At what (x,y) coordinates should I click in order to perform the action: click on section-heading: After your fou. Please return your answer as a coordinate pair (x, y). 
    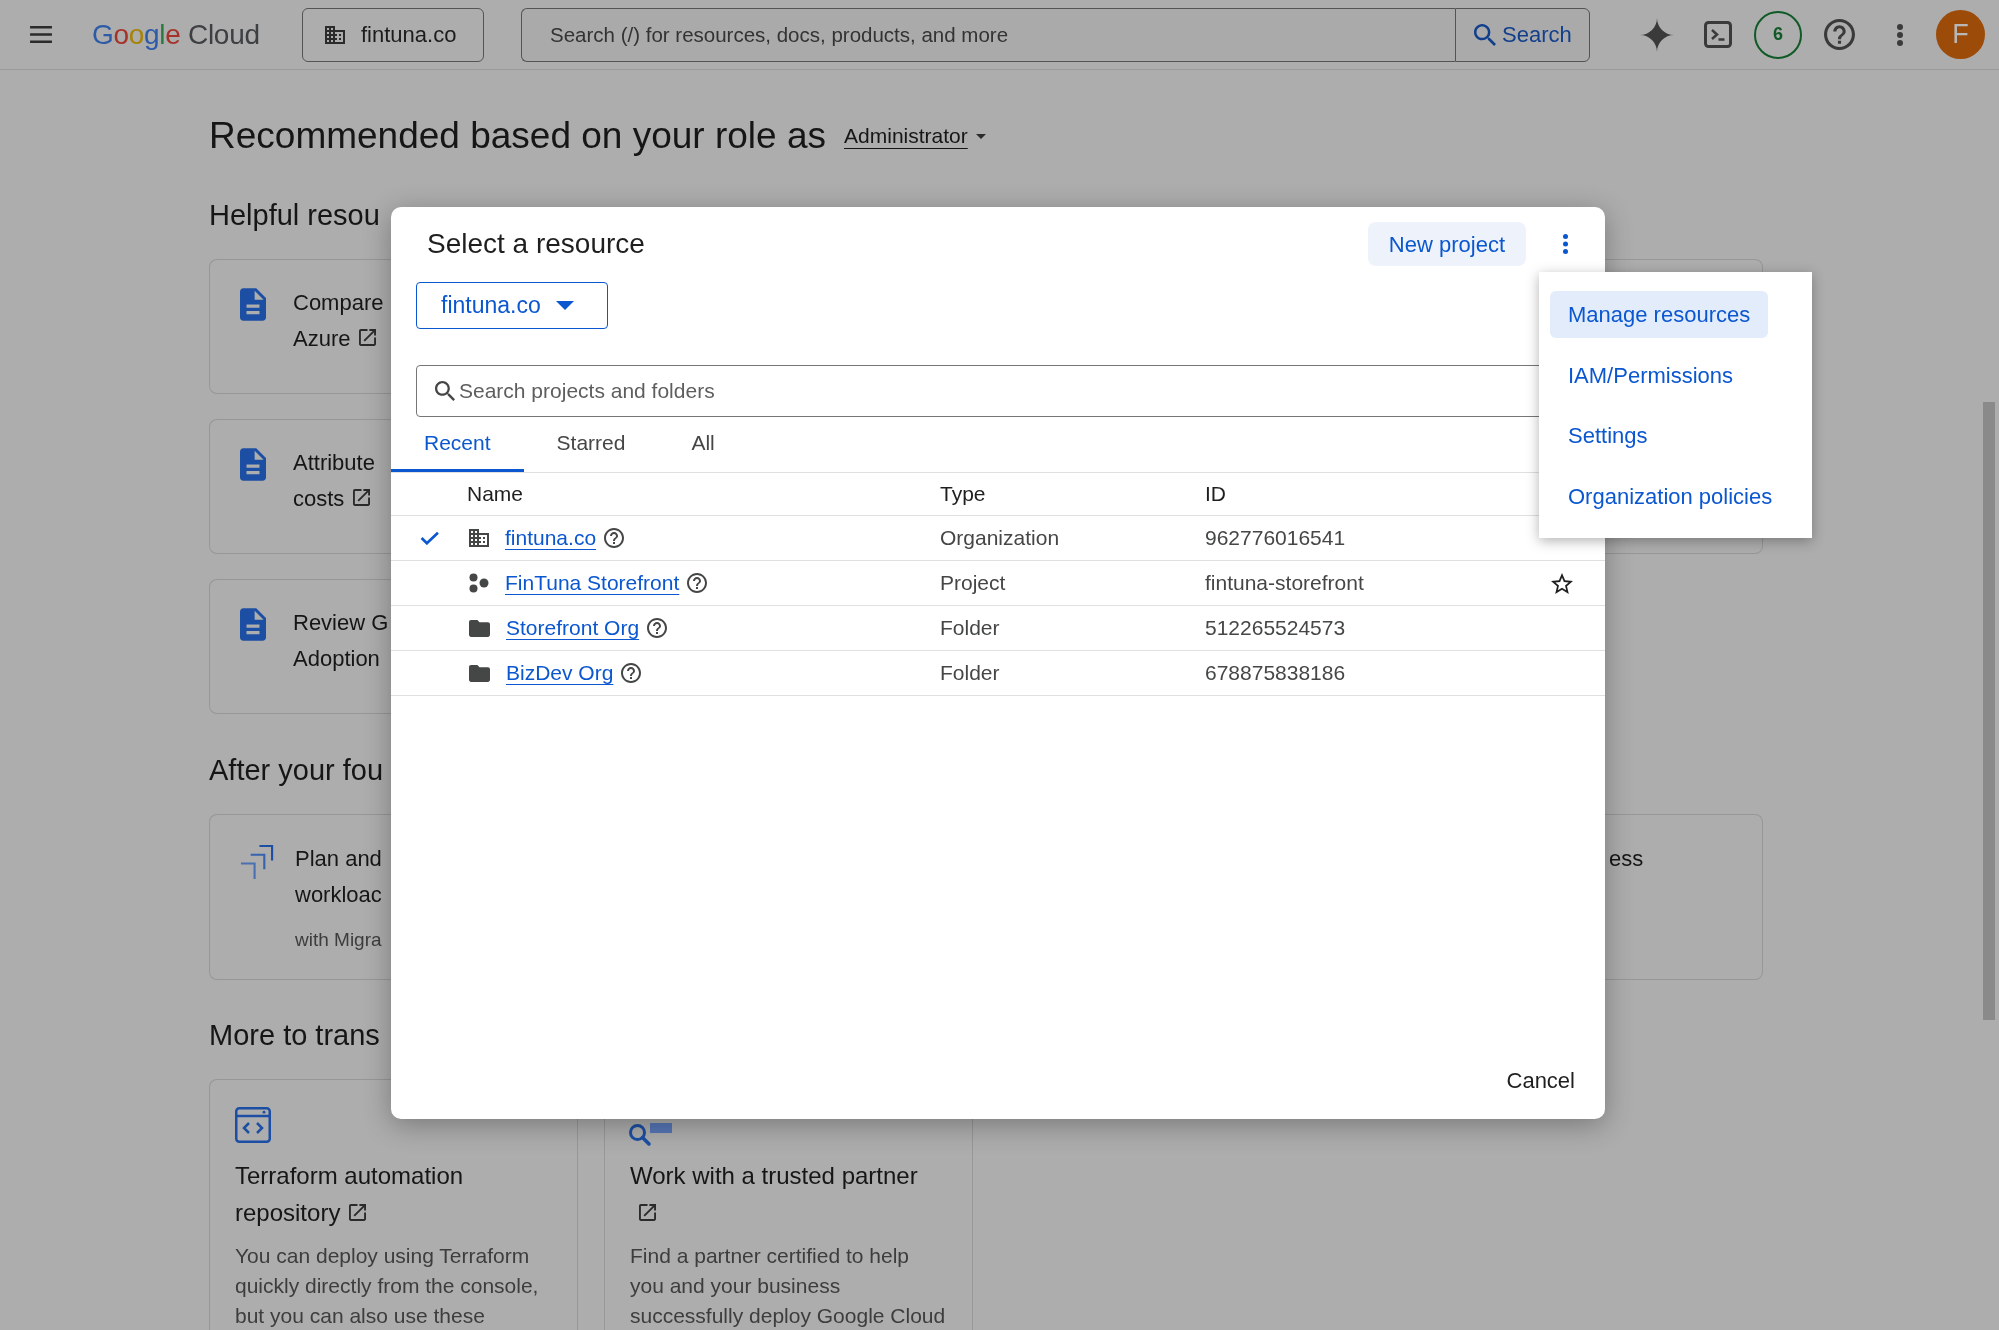
    Looking at the image, I should click on (296, 770).